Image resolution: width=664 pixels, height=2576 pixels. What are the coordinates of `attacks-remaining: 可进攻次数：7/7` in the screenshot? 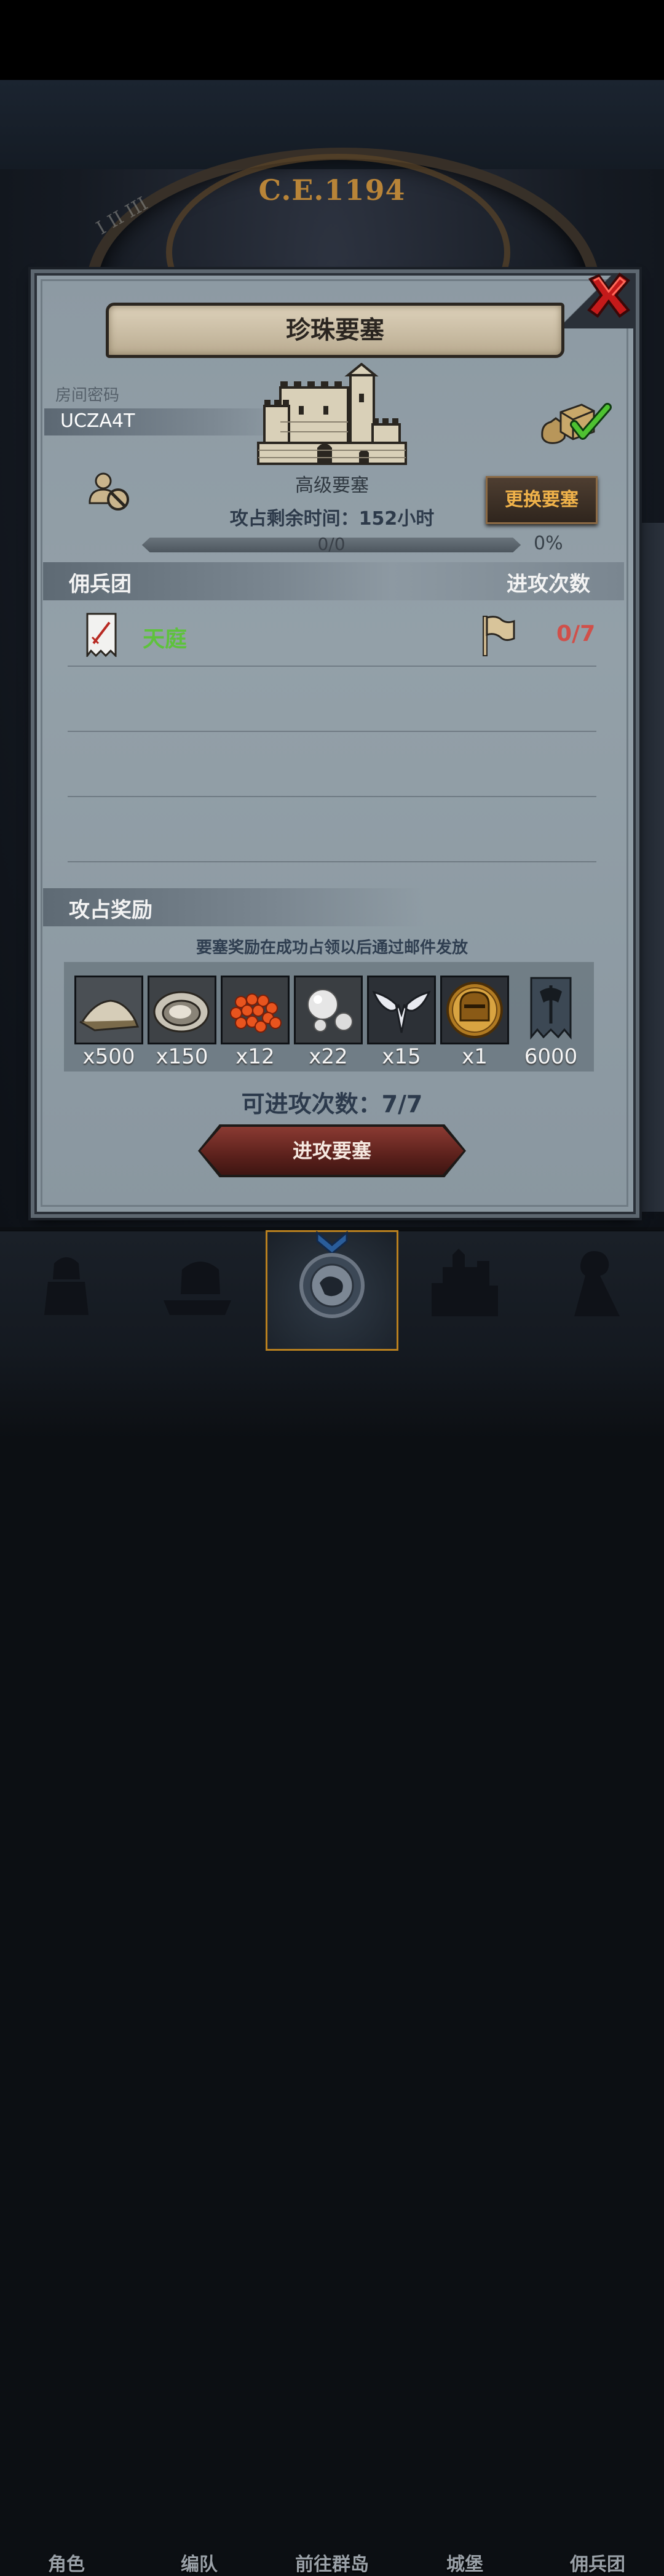 It's located at (332, 1104).